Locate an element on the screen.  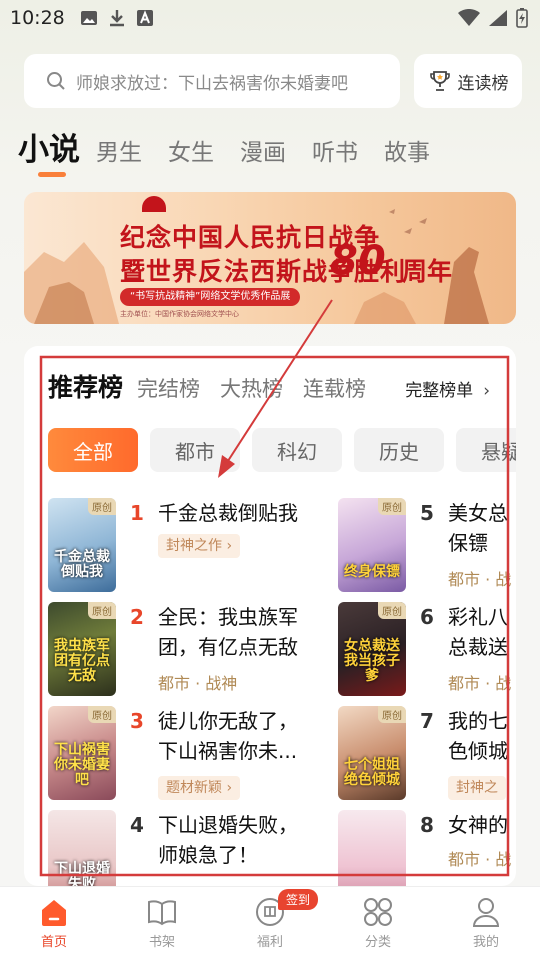
book-cover is located at coordinates (372, 848).